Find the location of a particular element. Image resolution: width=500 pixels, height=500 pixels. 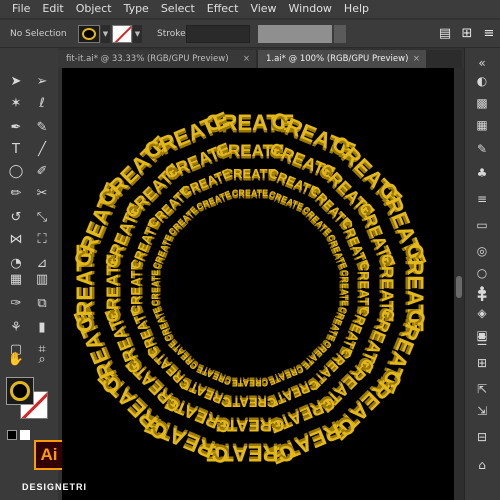

export-icon: ⇱ is located at coordinates (482, 389).